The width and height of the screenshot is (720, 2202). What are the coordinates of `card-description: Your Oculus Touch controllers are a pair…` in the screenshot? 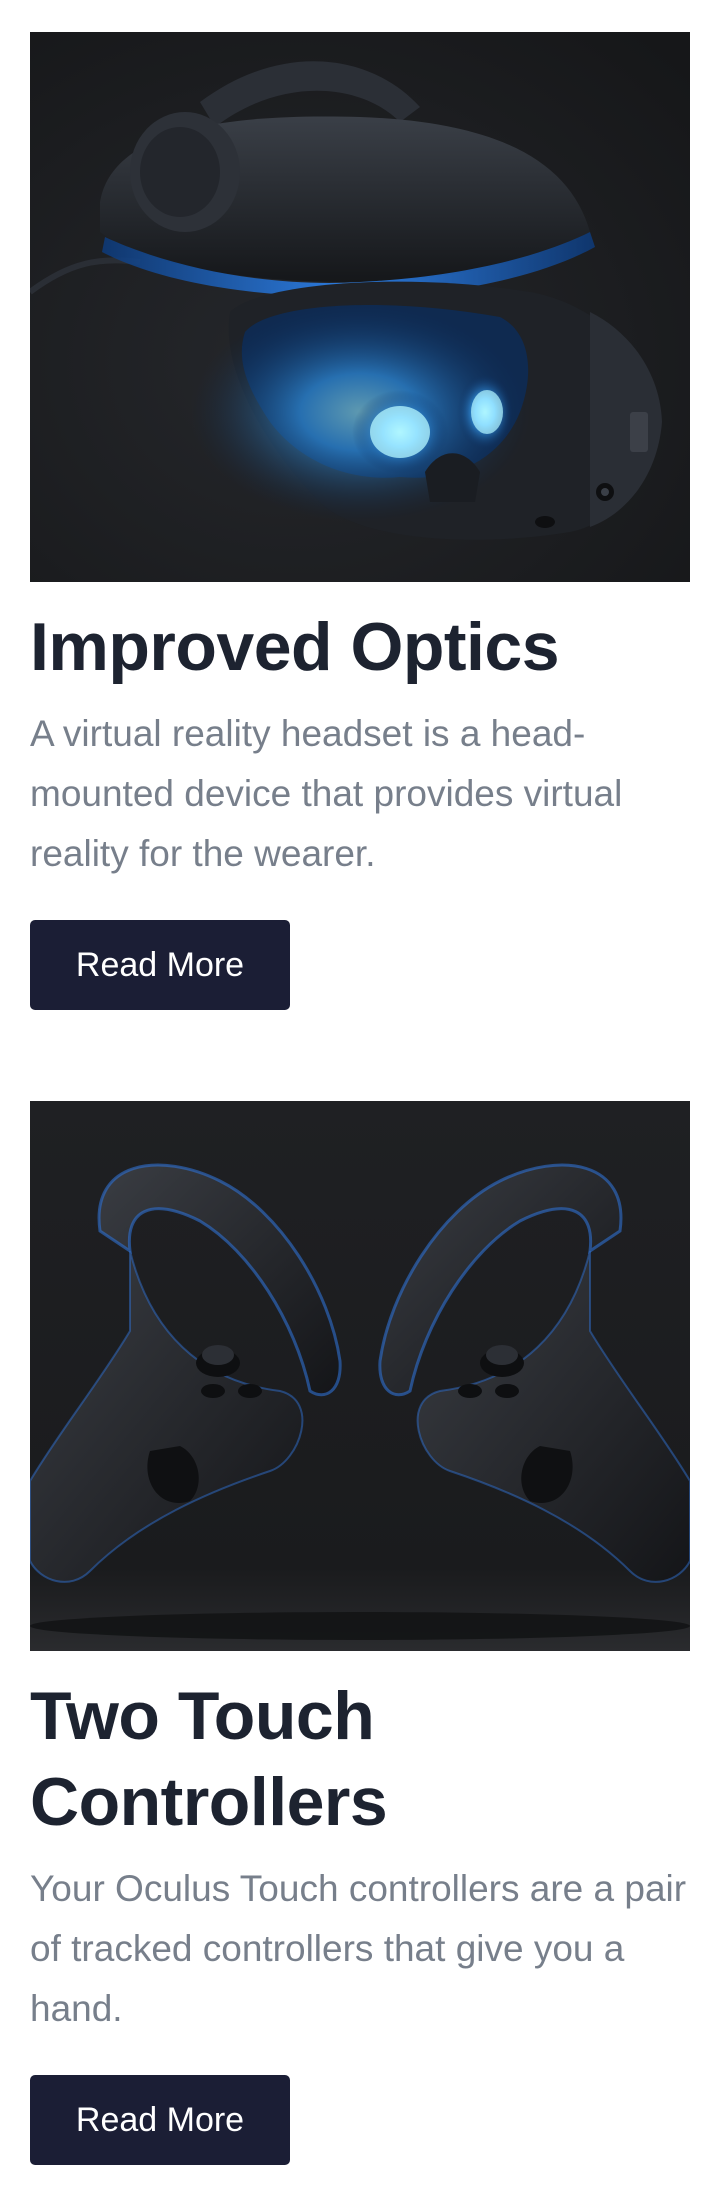 It's located at (358, 1948).